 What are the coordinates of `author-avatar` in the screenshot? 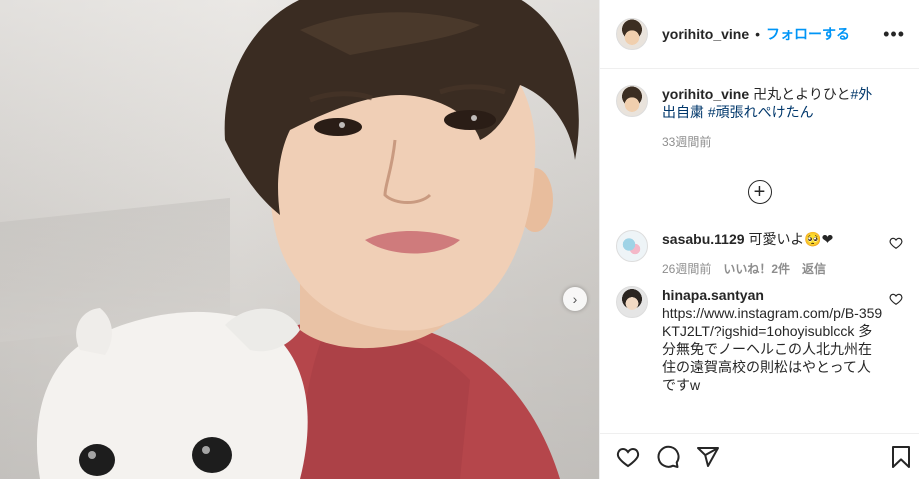 It's located at (632, 34).